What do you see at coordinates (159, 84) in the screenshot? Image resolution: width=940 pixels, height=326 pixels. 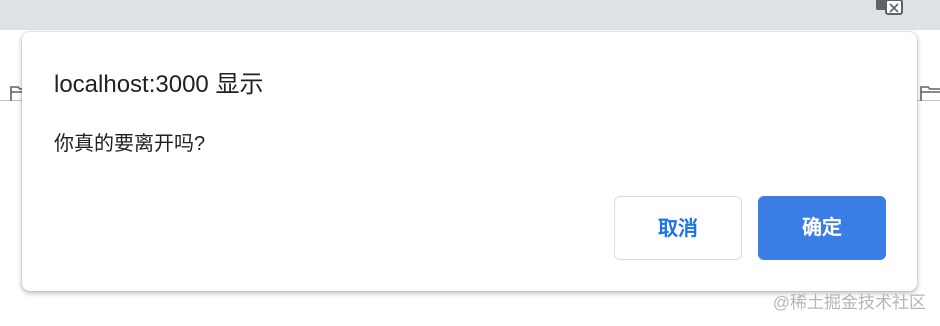 I see `dialog-title: localhost:3000 显示` at bounding box center [159, 84].